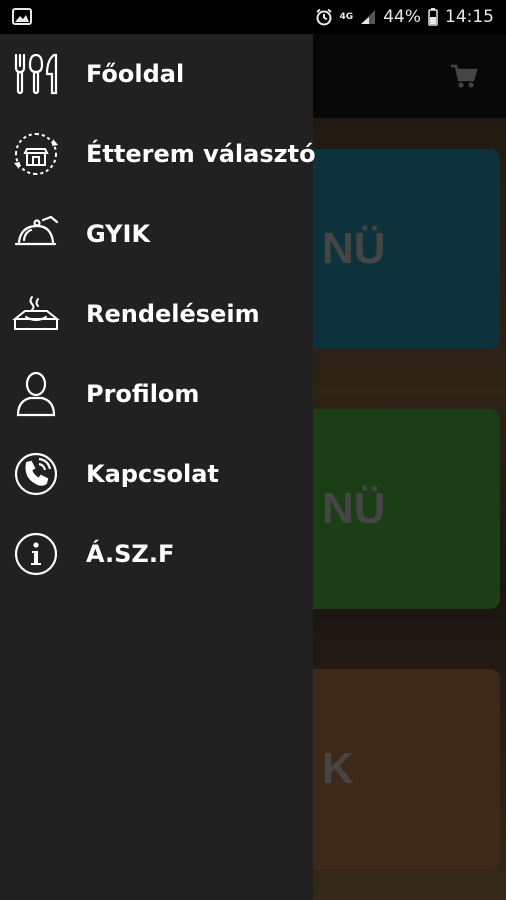 The width and height of the screenshot is (506, 900). I want to click on info-icon, so click(36, 554).